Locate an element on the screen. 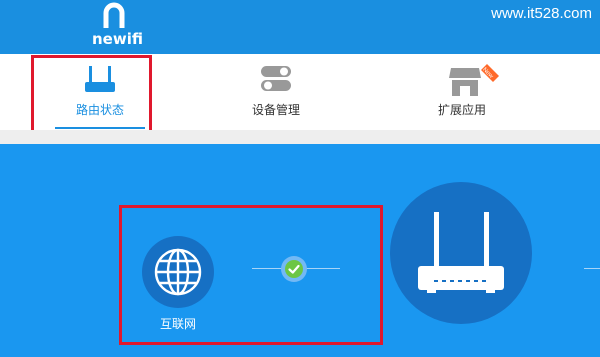  internet-node is located at coordinates (178, 272).